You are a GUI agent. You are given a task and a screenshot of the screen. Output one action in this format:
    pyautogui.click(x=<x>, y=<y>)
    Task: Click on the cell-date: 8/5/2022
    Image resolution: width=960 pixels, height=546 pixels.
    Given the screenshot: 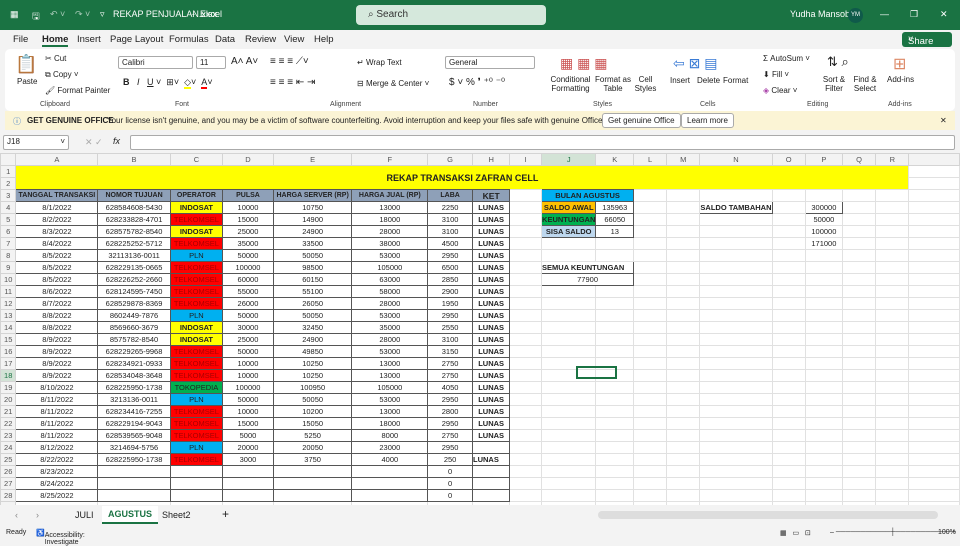 What is the action you would take?
    pyautogui.click(x=57, y=267)
    